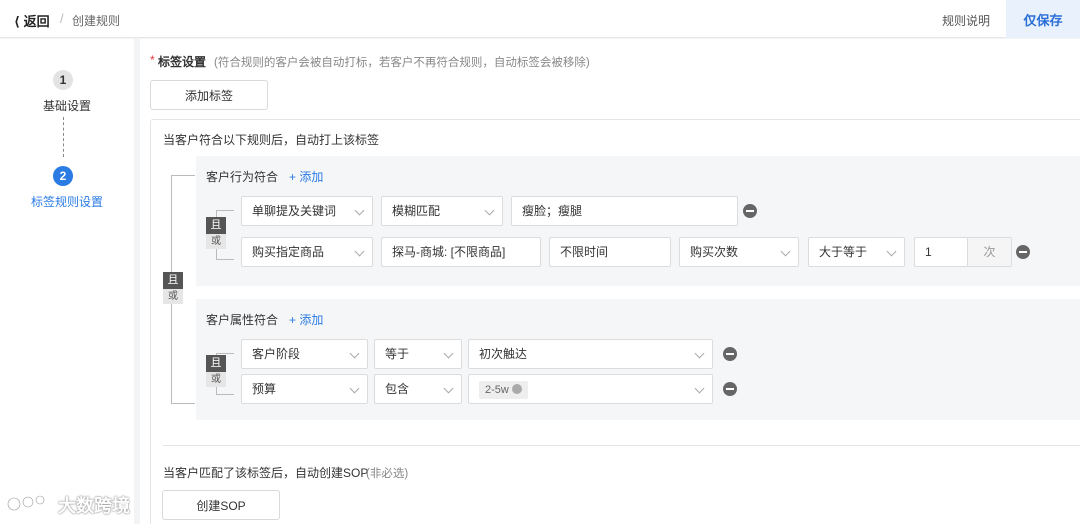 The width and height of the screenshot is (1080, 524). I want to click on behavior-type-select: 单聊提及关键词, so click(307, 211).